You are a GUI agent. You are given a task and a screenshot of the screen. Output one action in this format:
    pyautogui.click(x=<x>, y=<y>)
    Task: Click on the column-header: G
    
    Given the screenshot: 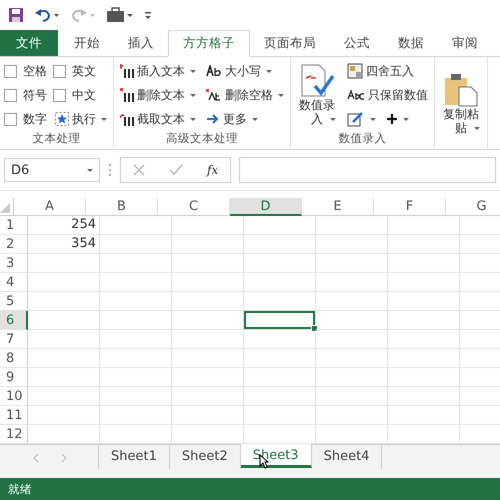 What is the action you would take?
    pyautogui.click(x=473, y=207)
    